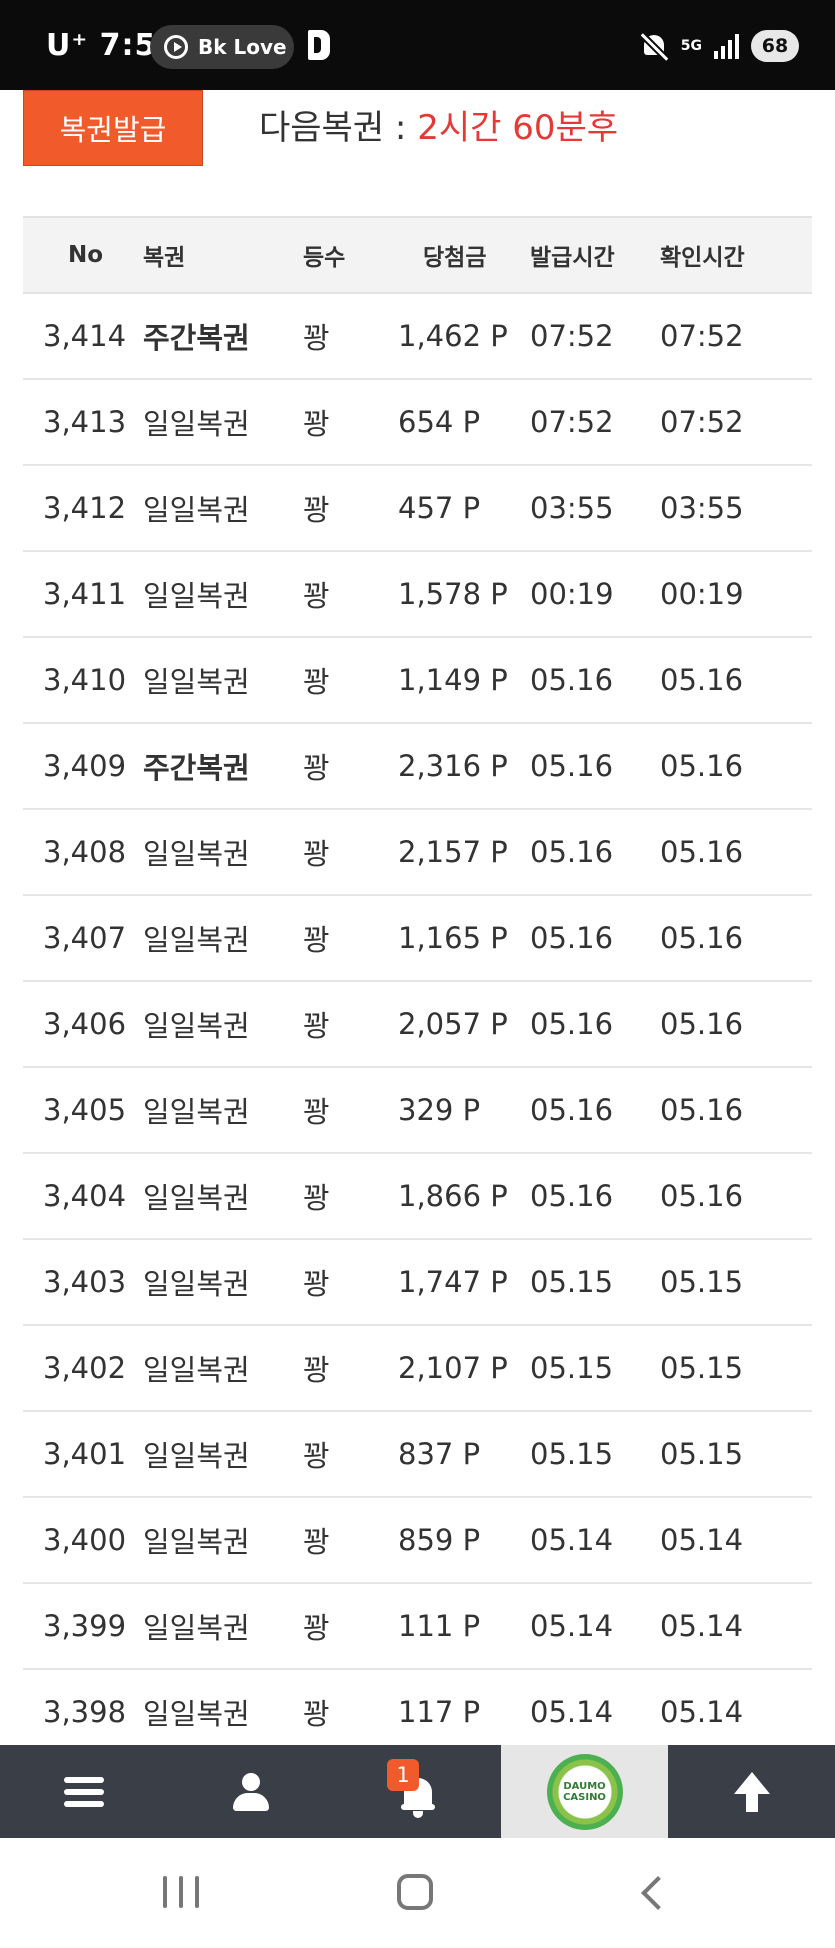 This screenshot has width=835, height=1948. Describe the element at coordinates (453, 852) in the screenshot. I see `cell-prize: 2,157 P` at that location.